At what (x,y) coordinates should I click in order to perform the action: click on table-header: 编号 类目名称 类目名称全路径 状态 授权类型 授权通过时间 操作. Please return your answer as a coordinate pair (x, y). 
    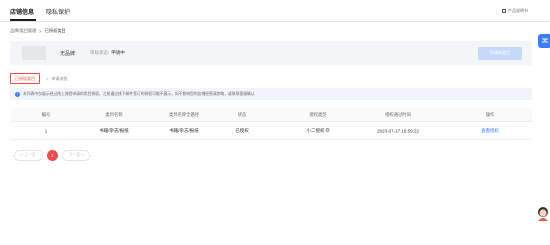
    Looking at the image, I should click on (271, 115).